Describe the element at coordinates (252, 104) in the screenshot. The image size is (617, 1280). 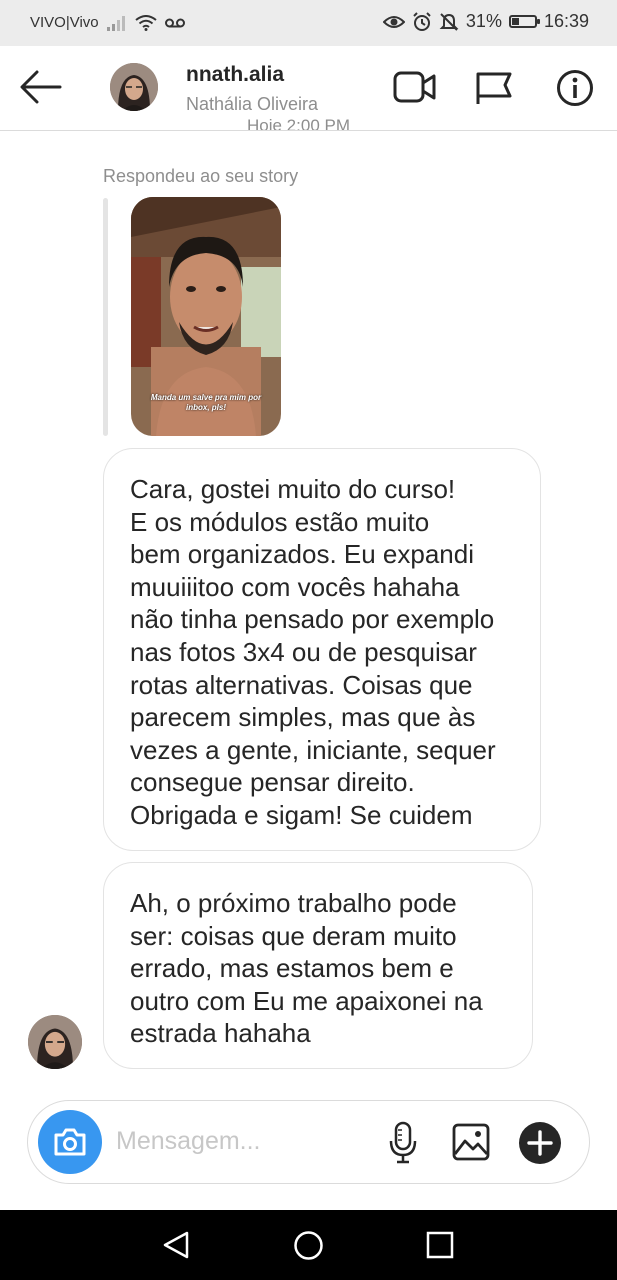
I see `chat-full-name: Nathália Oliveira` at that location.